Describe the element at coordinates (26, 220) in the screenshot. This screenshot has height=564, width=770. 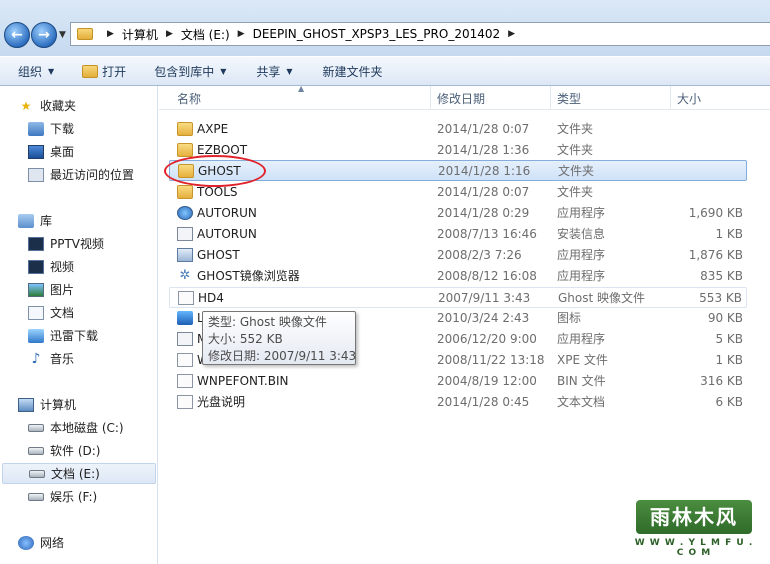
I see `library-icon` at that location.